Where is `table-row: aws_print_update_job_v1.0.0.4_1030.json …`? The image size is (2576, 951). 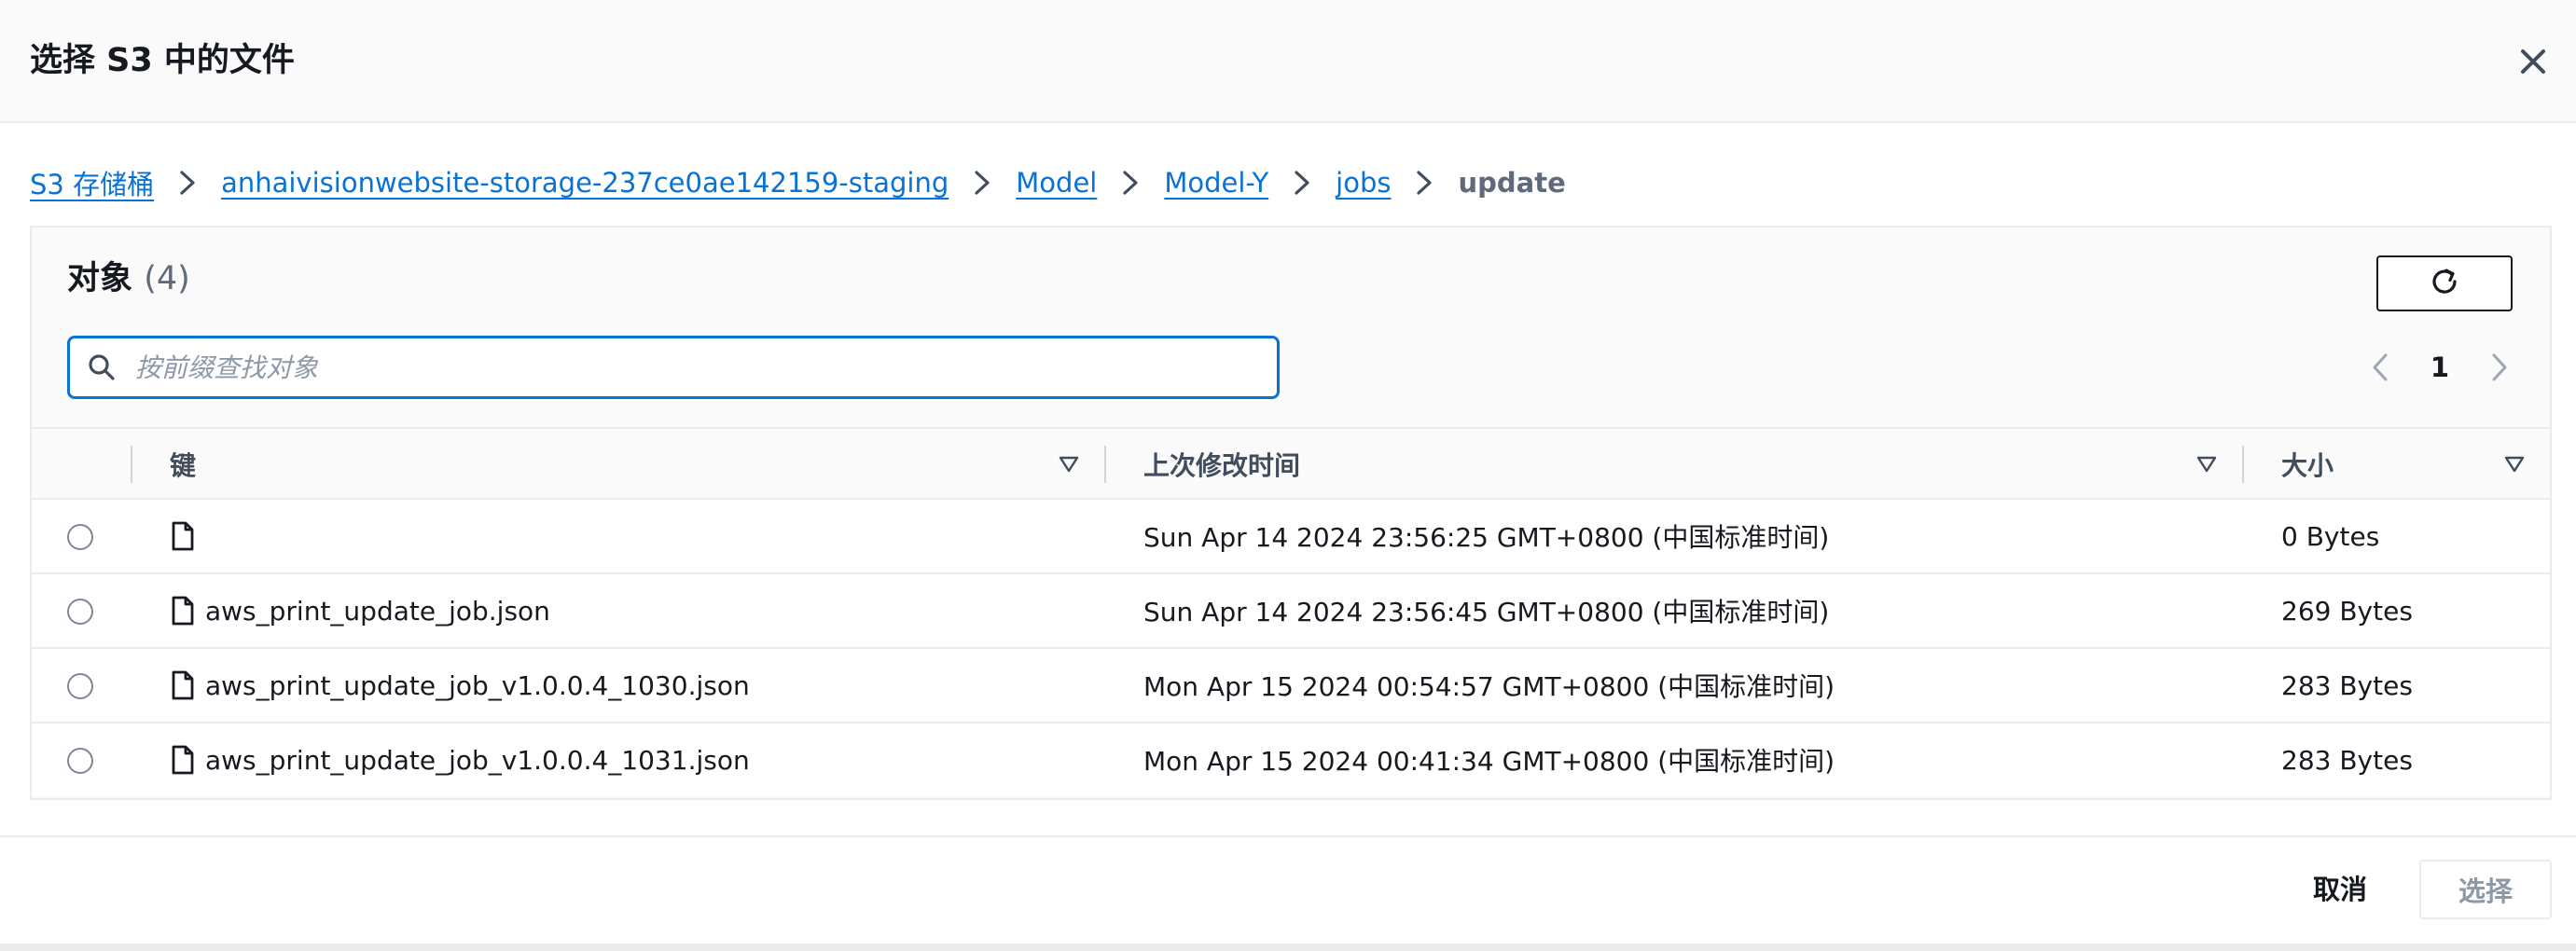
table-row: aws_print_update_job_v1.0.0.4_1030.json … is located at coordinates (1291, 686).